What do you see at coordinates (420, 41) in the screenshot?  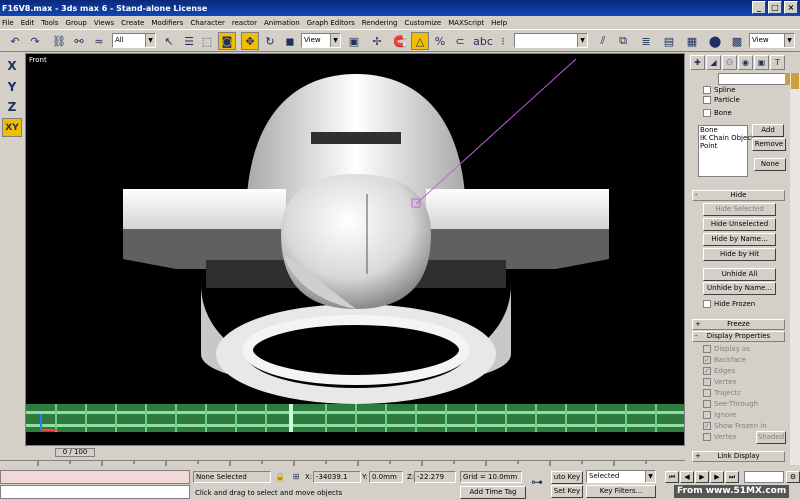 I see `angle-snap-icon: △` at bounding box center [420, 41].